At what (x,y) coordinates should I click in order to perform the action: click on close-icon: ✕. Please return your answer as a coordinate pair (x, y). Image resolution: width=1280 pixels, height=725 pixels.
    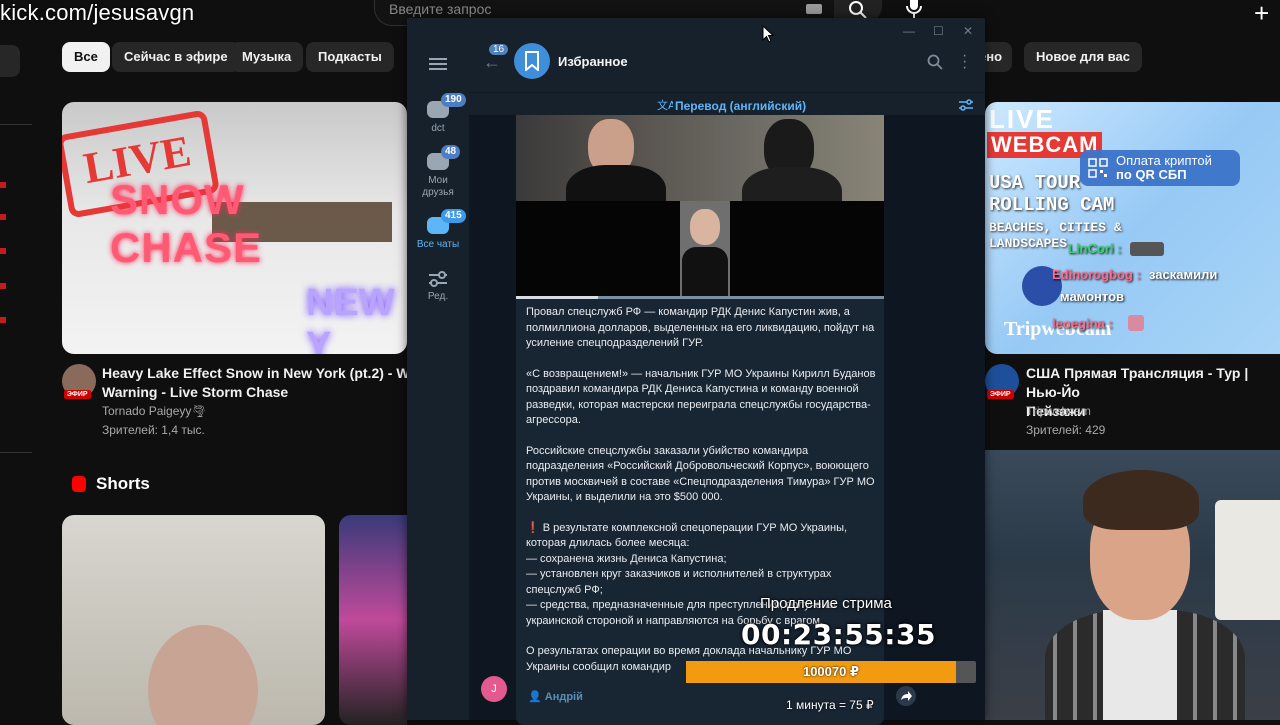
    Looking at the image, I should click on (968, 31).